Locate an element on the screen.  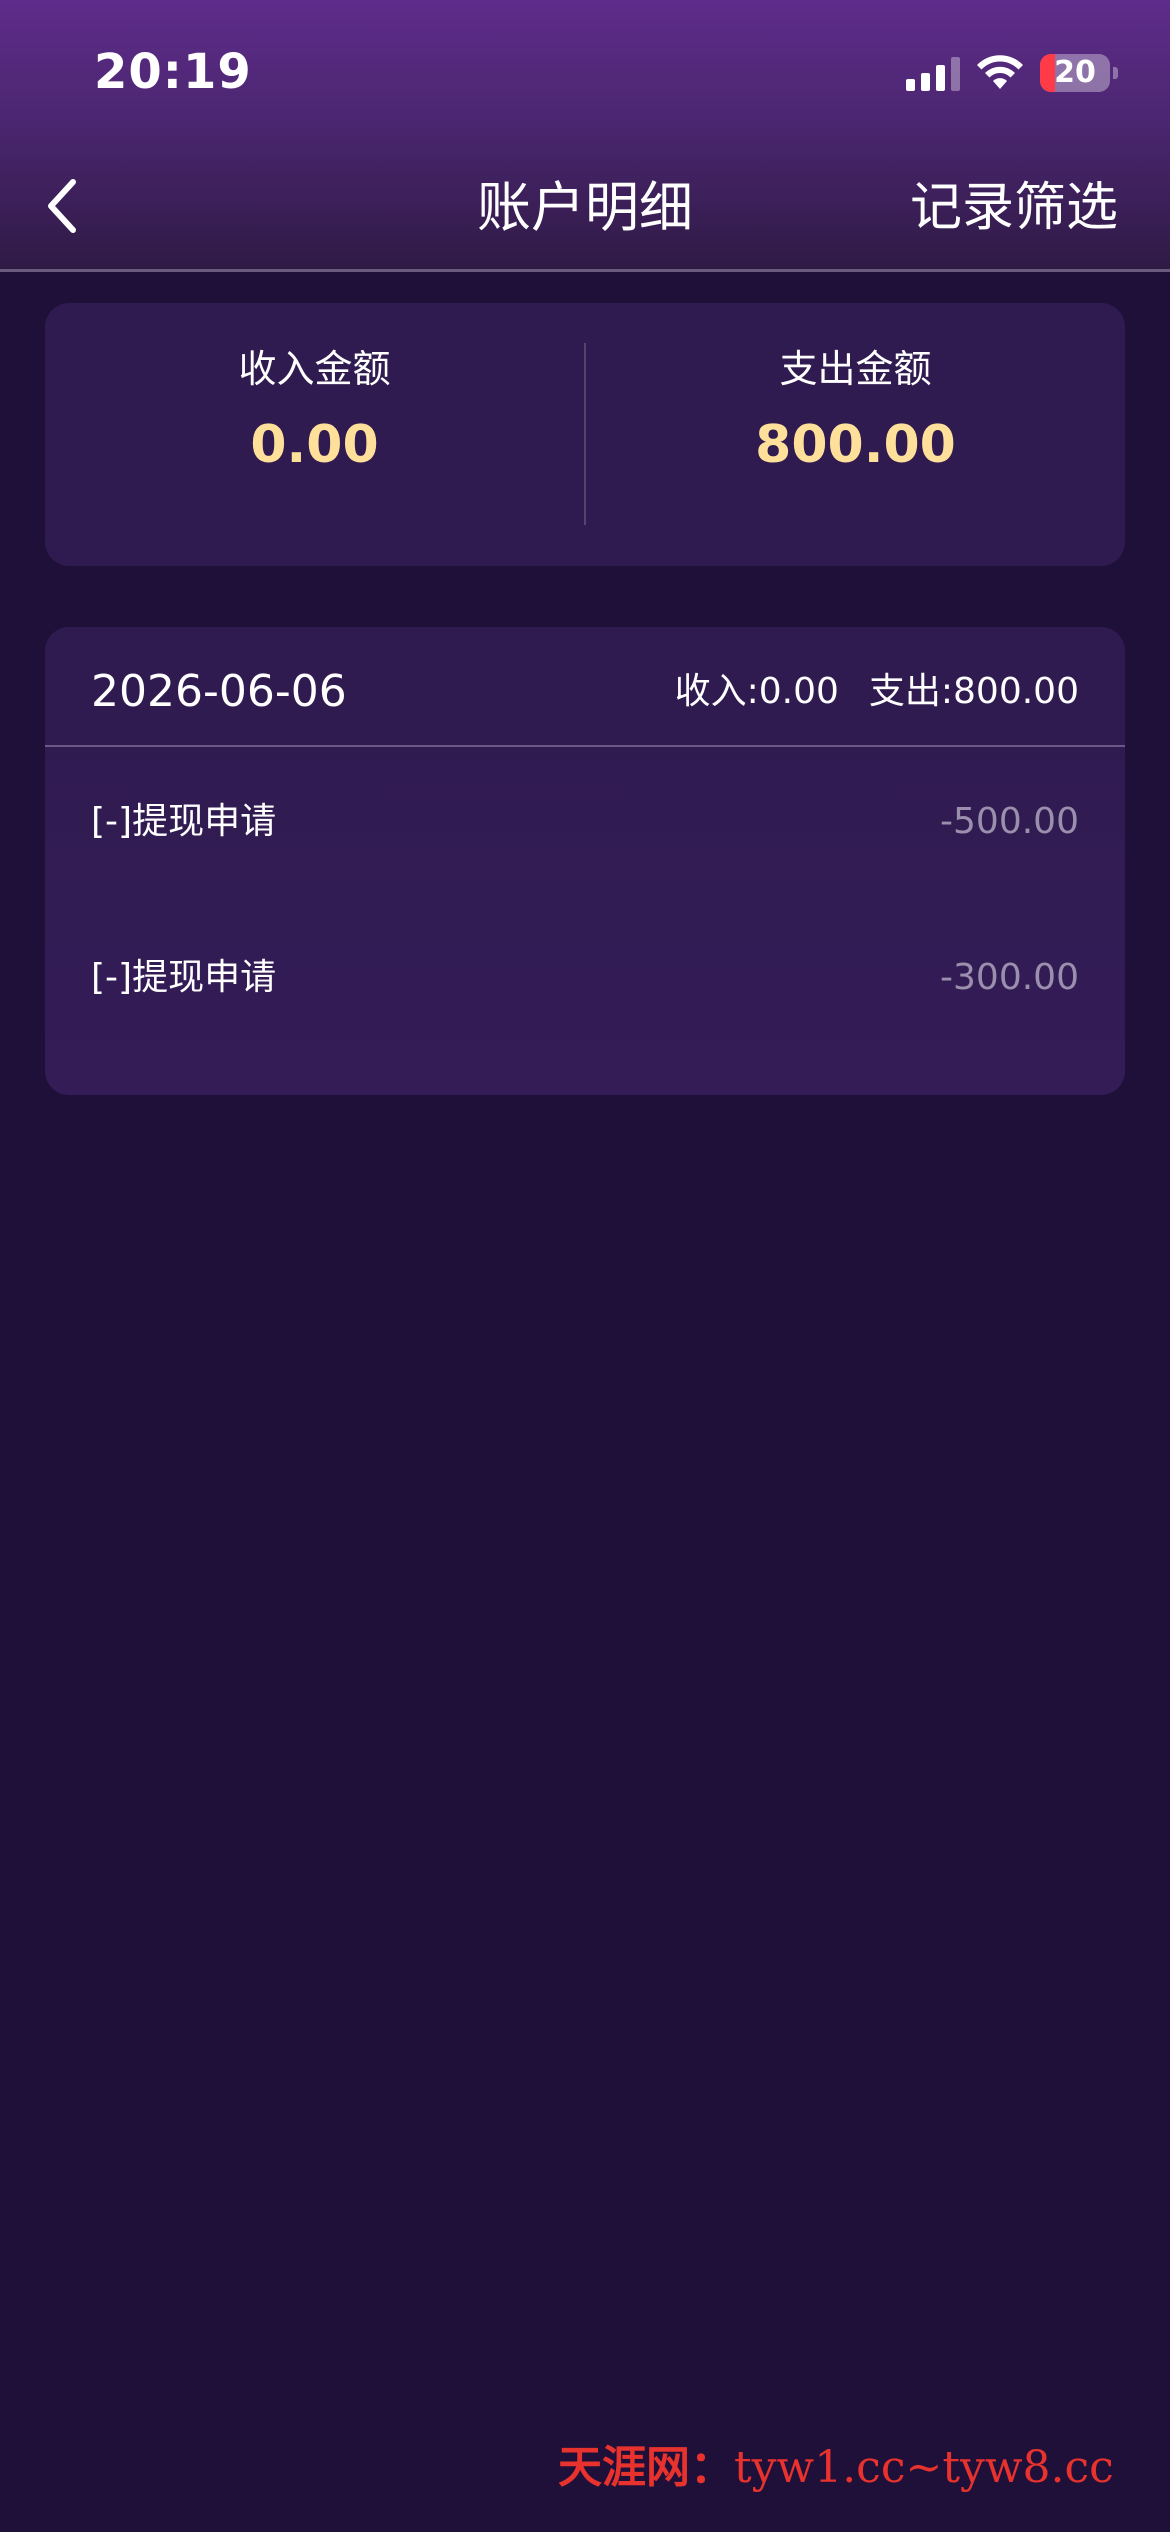
battery-icon: 20 is located at coordinates (1075, 73).